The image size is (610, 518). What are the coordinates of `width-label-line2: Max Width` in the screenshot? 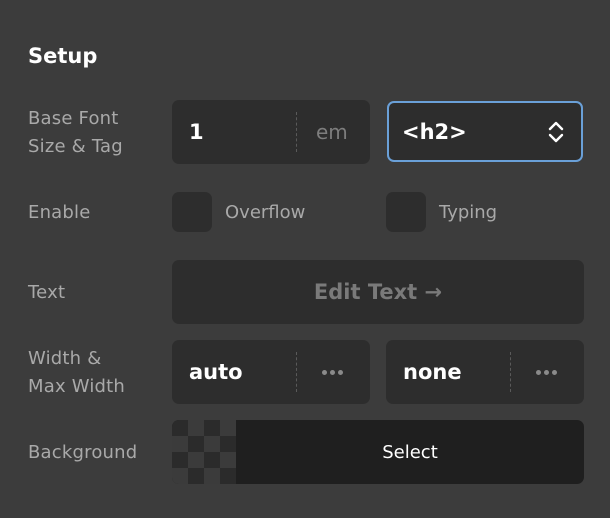 It's located at (77, 386).